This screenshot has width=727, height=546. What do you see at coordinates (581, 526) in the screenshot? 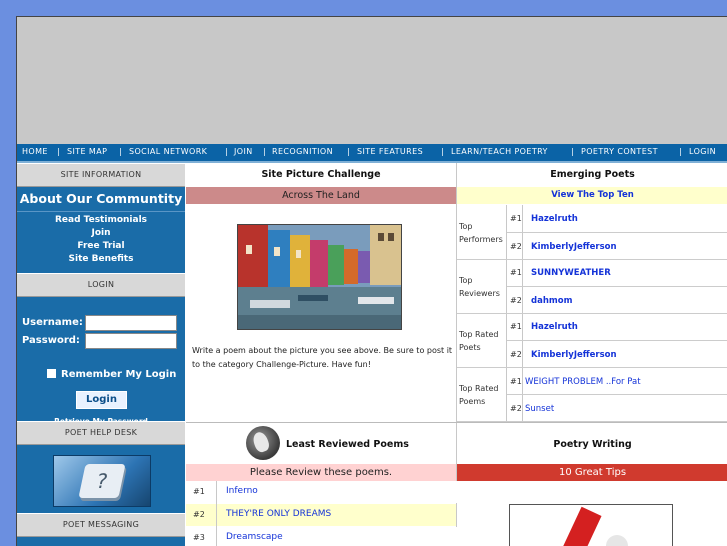
I see `exclamation-icon` at bounding box center [581, 526].